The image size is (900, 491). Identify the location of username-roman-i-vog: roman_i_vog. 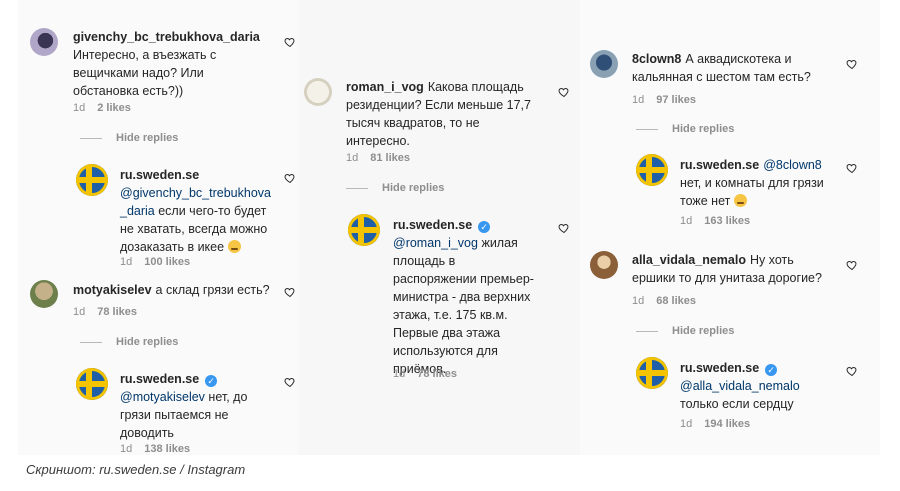
(385, 87).